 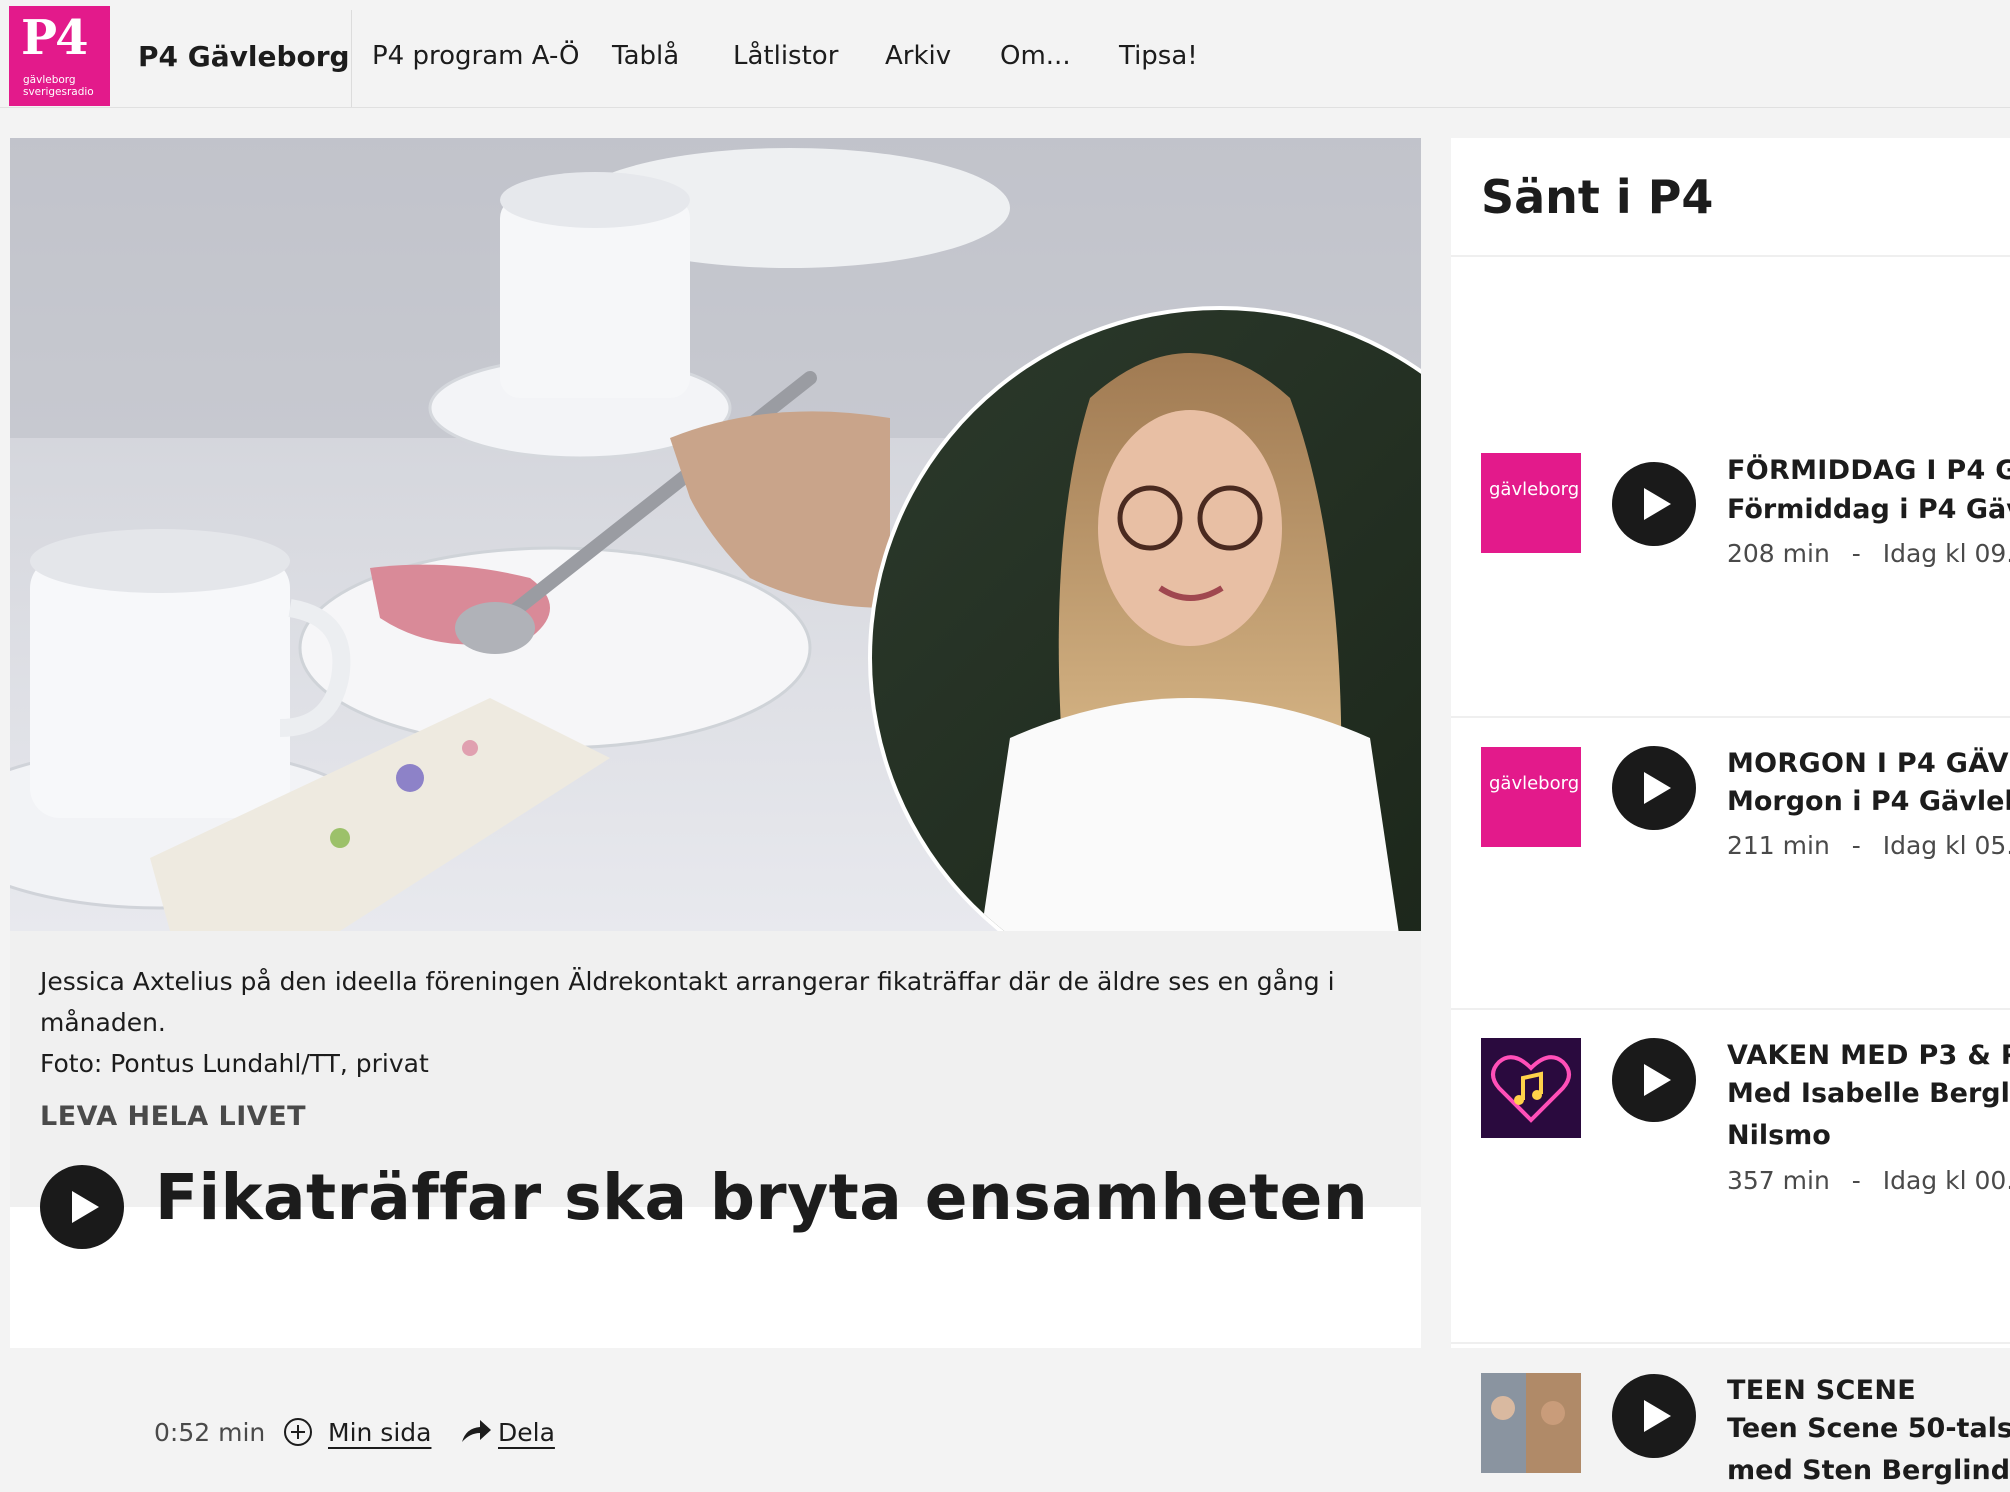 I want to click on episode-meta: 211 min - Idag kl 05.59, so click(x=1868, y=845).